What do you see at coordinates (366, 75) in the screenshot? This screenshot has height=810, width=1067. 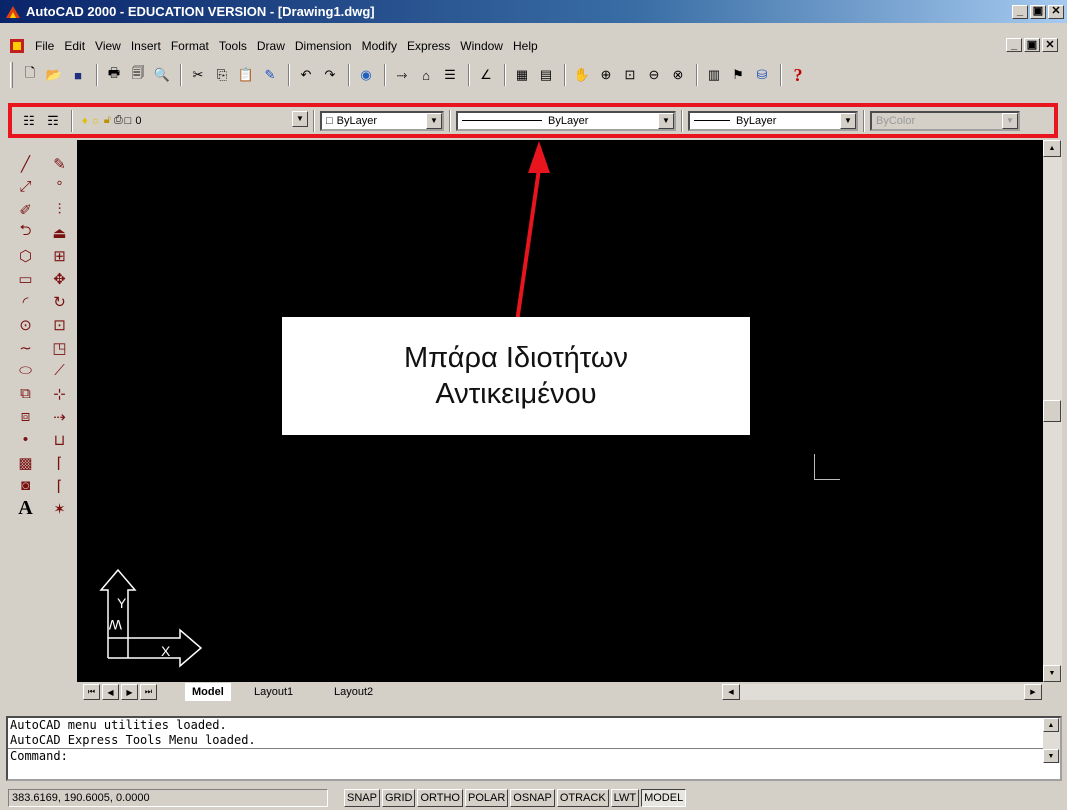 I see `web-icon: ◉` at bounding box center [366, 75].